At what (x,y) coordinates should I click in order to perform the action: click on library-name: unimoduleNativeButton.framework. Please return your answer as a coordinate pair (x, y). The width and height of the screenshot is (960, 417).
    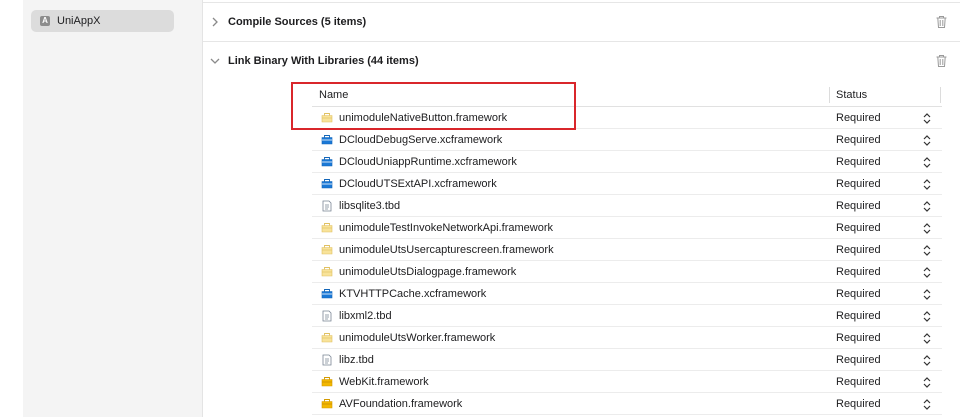
    Looking at the image, I should click on (423, 117).